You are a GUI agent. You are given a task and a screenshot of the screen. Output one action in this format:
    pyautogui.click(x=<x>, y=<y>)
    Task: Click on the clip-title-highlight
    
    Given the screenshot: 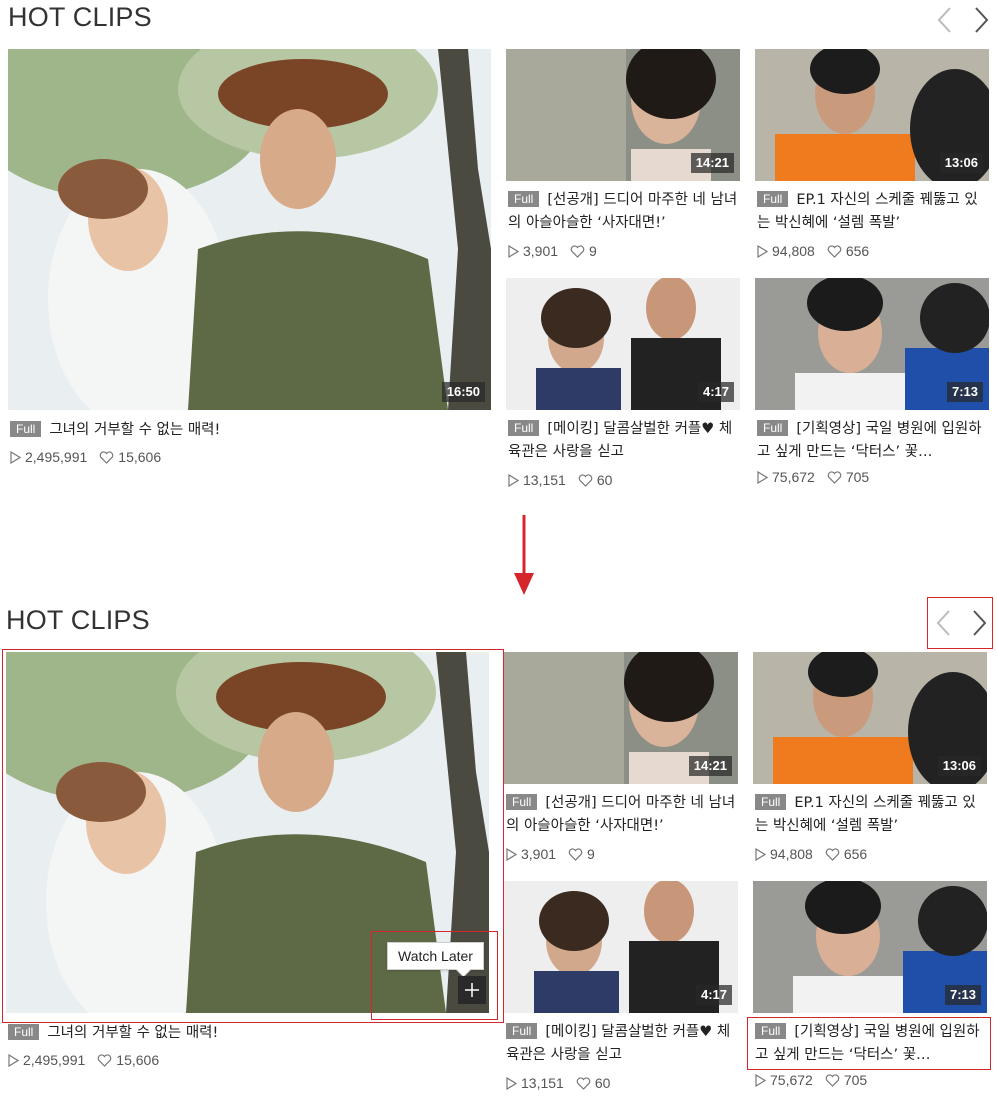 What is the action you would take?
    pyautogui.click(x=869, y=1043)
    